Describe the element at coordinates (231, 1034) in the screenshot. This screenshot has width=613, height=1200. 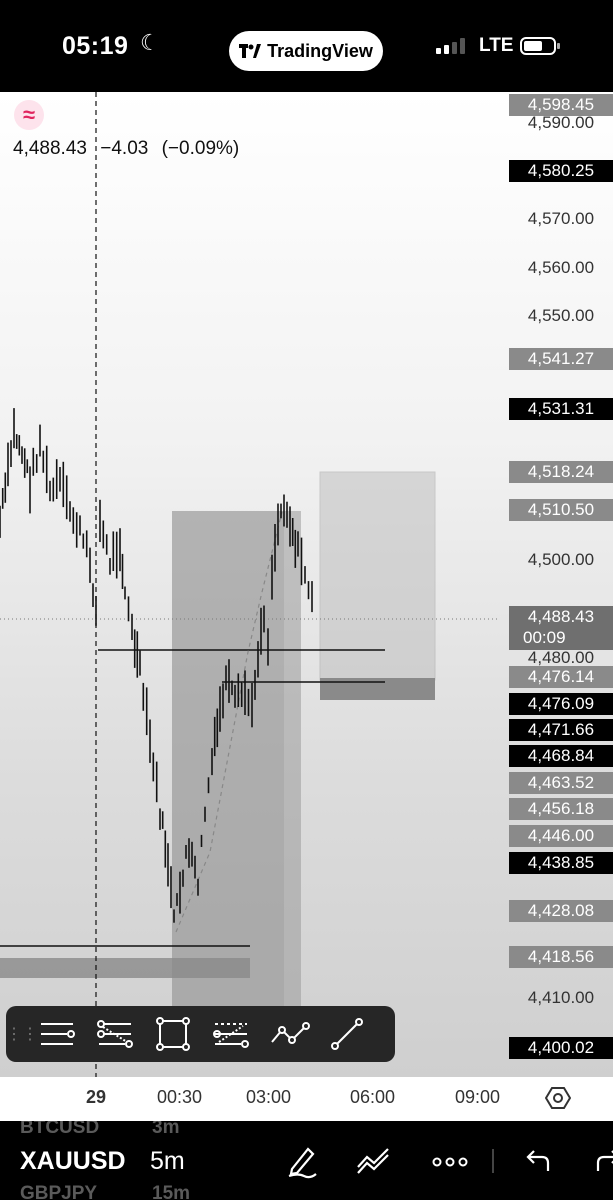
I see `parallel-channel-tool-icon` at that location.